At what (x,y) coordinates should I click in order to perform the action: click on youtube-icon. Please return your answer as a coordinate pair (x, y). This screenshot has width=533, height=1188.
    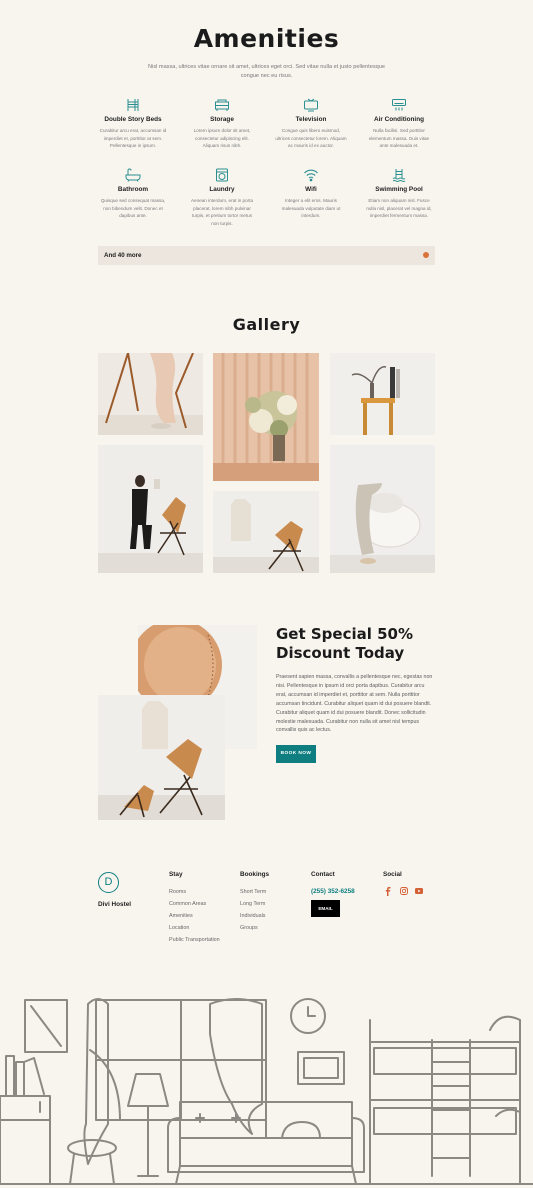
    Looking at the image, I should click on (419, 891).